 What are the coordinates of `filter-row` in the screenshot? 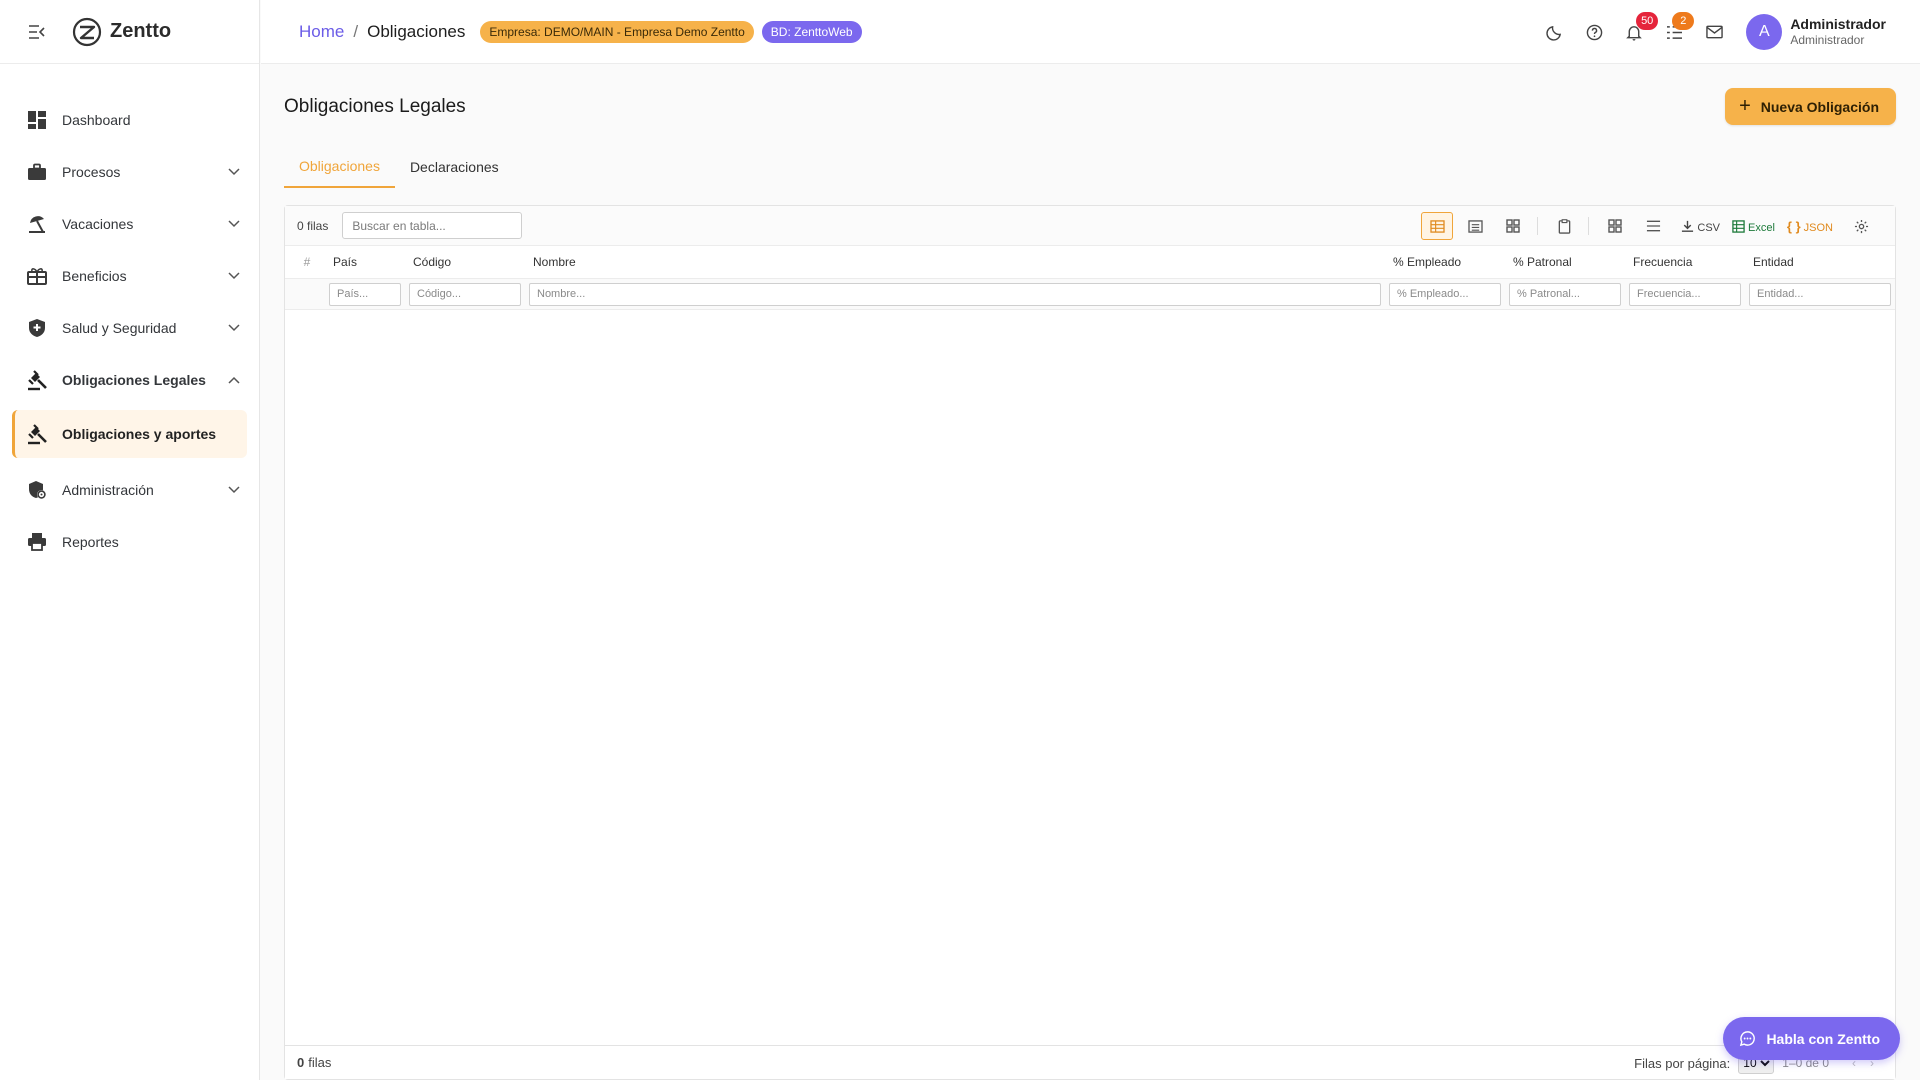 It's located at (1090, 294).